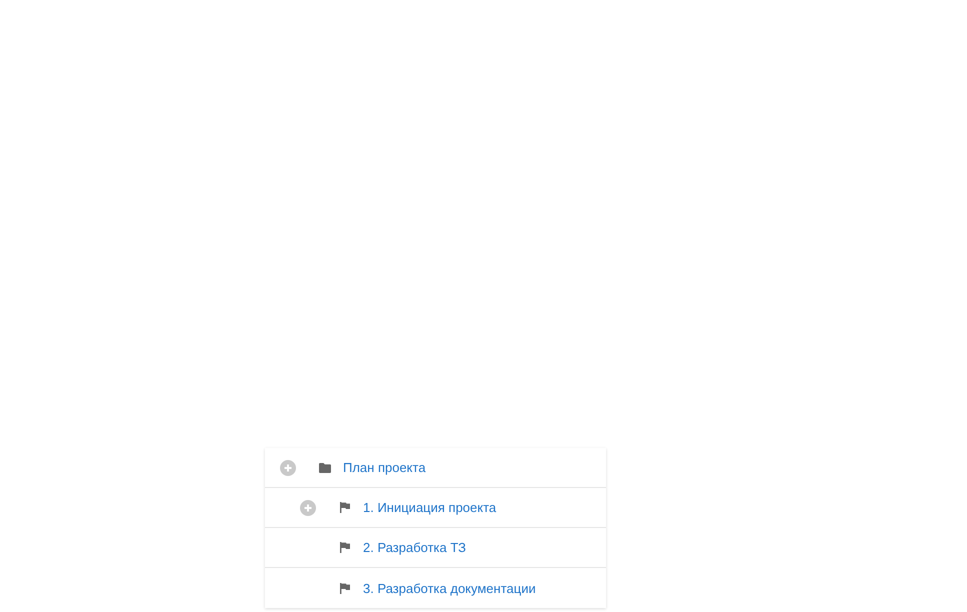  I want to click on tree-item-label: 1. Инициация проекта, so click(429, 507).